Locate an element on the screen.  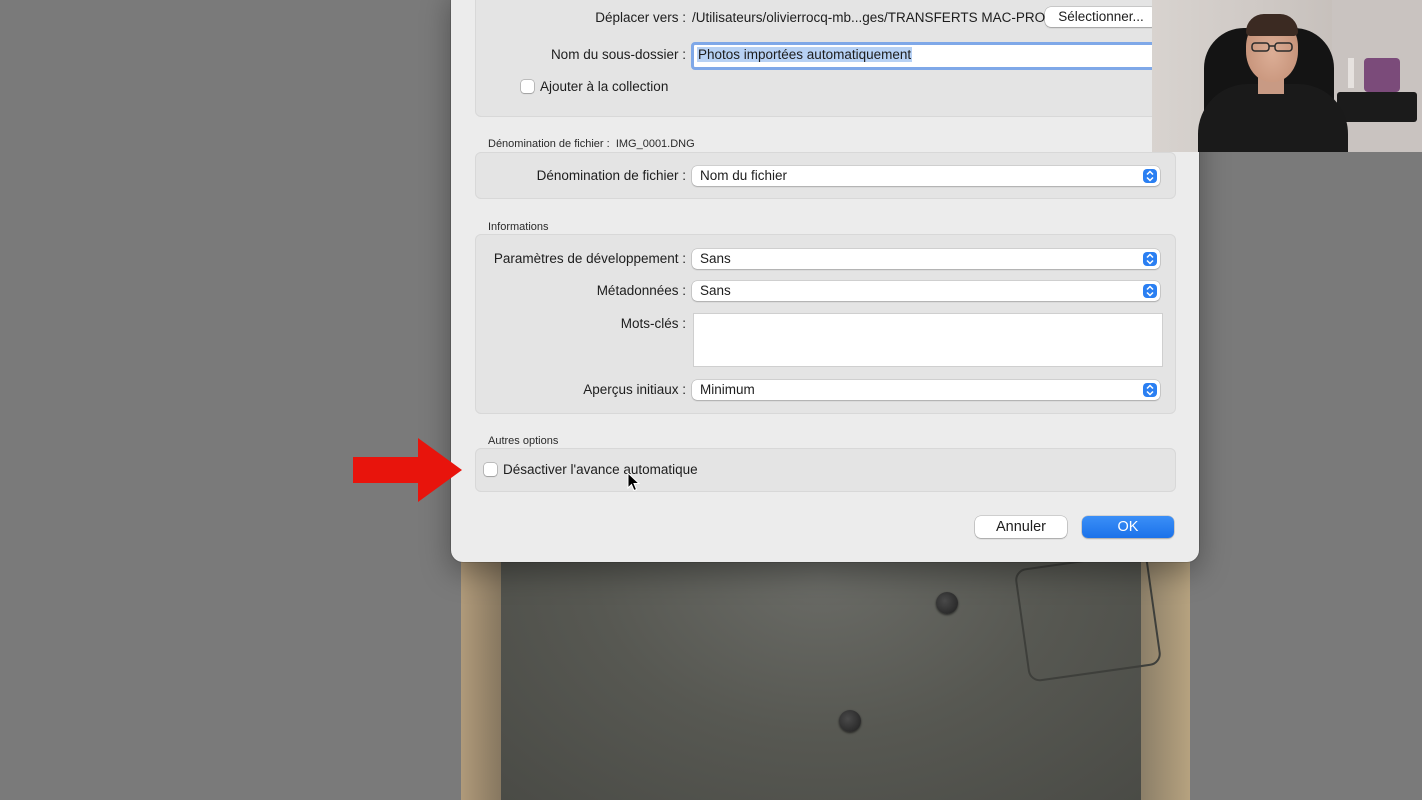
file-naming-section-label: Dénomination de fichier : is located at coordinates (549, 144).